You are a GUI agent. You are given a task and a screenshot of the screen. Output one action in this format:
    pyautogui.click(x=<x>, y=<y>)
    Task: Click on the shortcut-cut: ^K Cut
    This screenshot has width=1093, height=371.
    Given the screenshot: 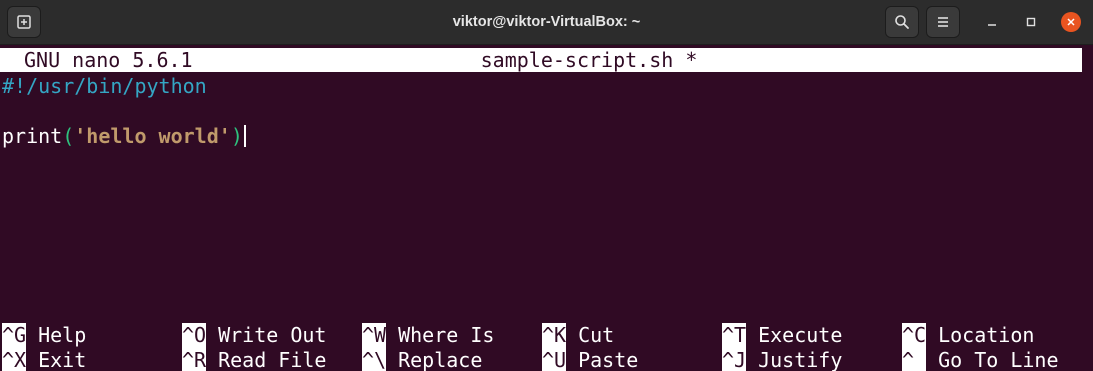 What is the action you would take?
    pyautogui.click(x=578, y=335)
    